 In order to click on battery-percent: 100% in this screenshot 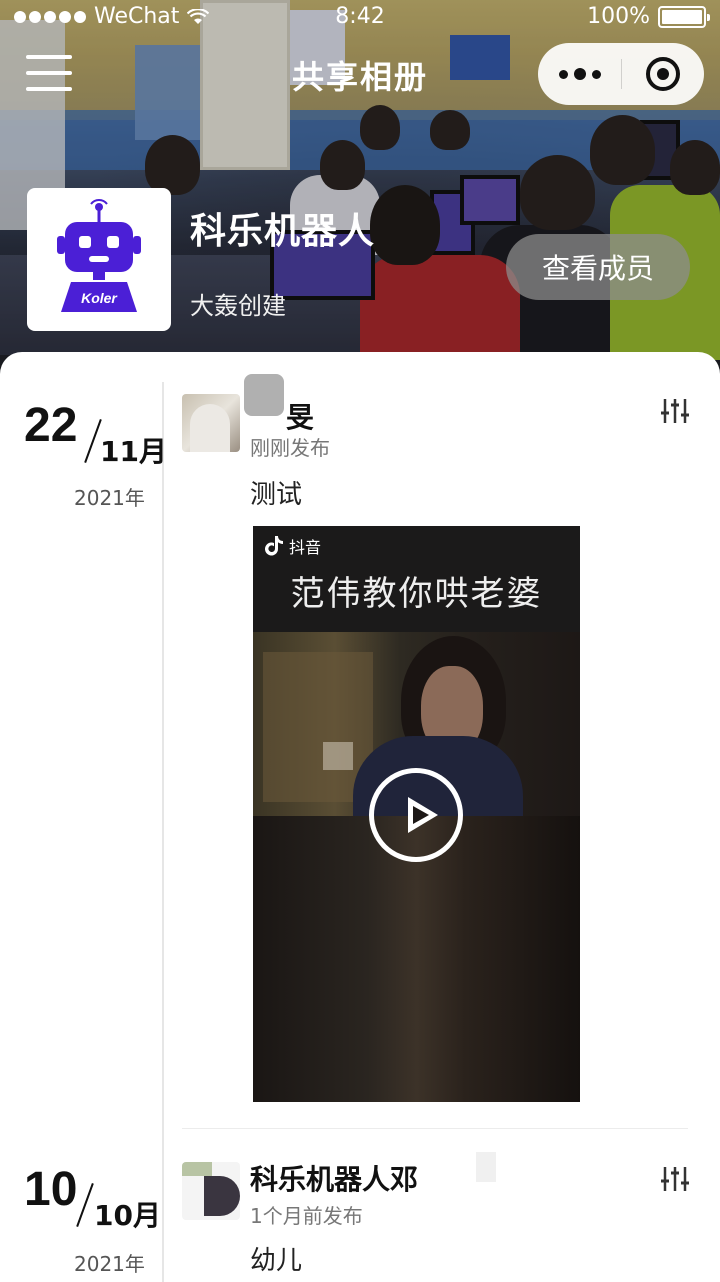, I will do `click(618, 16)`.